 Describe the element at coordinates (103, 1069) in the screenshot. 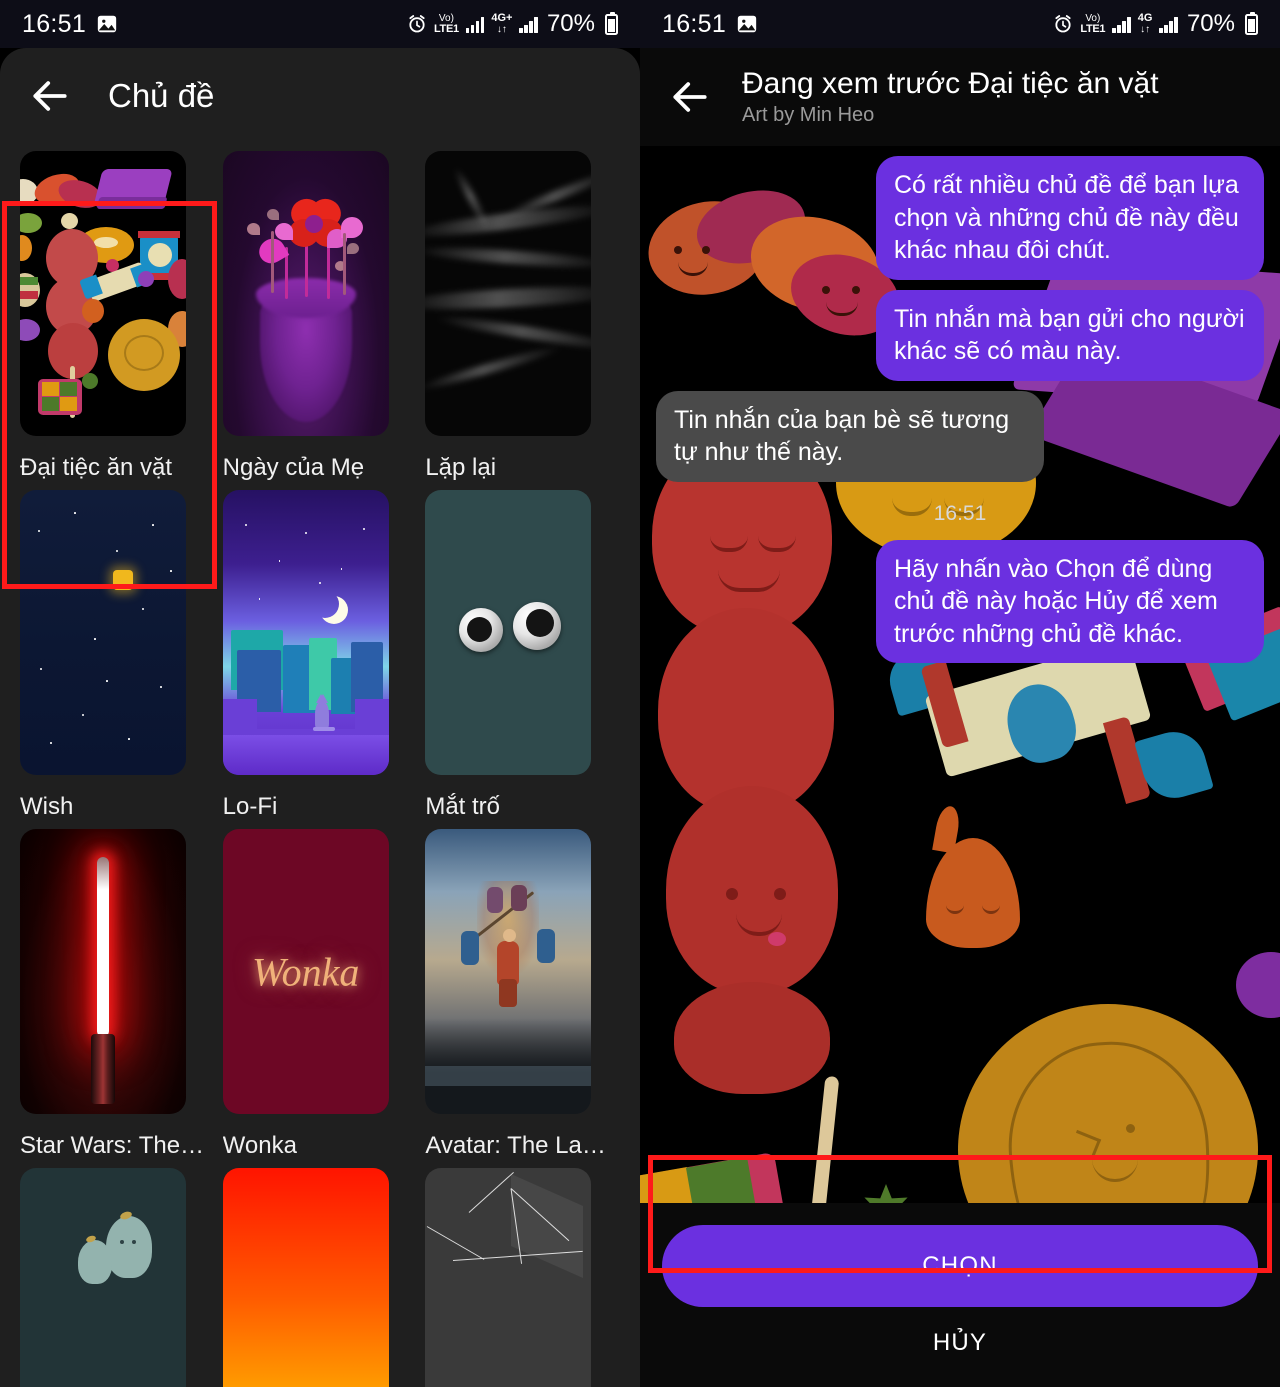

I see `lightsaber-hilt` at that location.